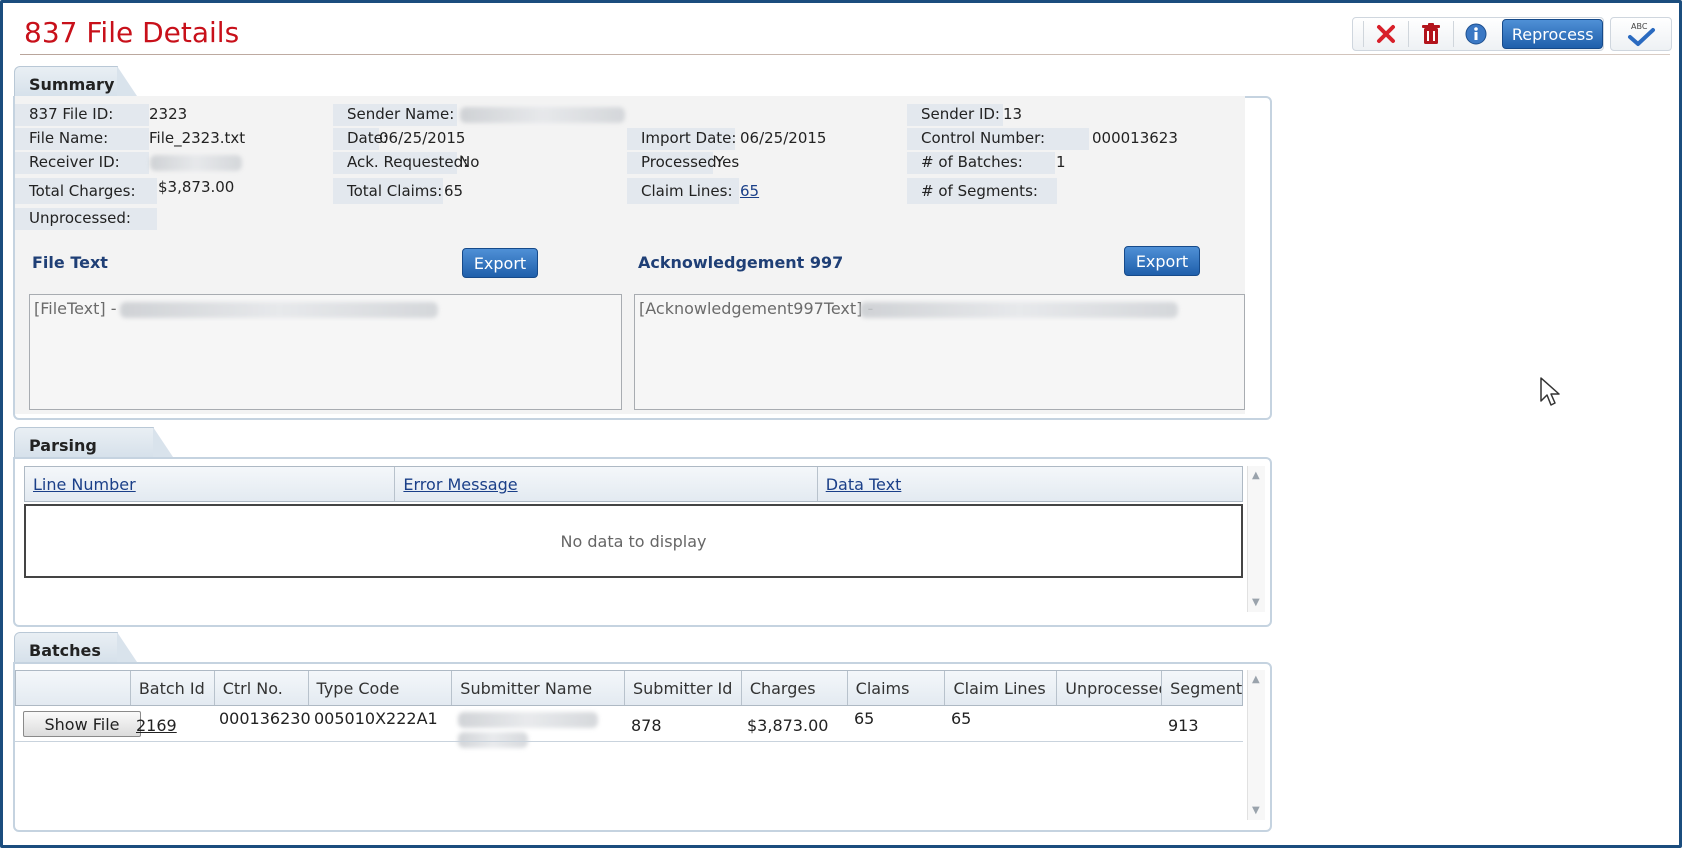  I want to click on control-number-value: 000013623, so click(1135, 138).